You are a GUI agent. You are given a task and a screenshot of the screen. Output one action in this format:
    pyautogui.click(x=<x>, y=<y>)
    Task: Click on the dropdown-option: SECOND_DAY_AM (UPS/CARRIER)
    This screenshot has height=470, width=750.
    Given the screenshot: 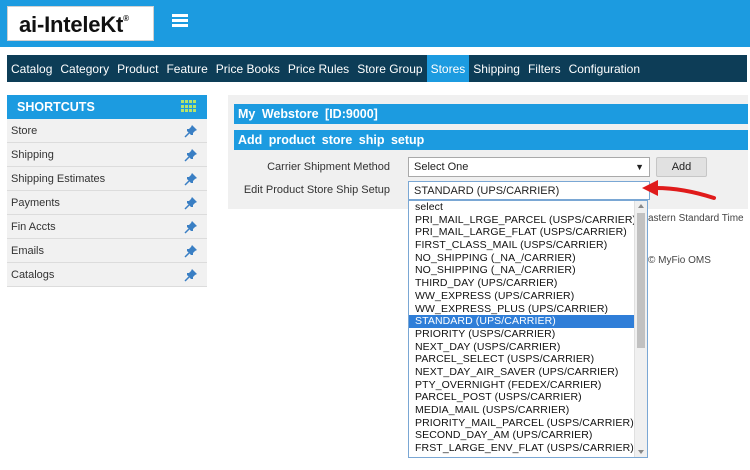 What is the action you would take?
    pyautogui.click(x=522, y=435)
    